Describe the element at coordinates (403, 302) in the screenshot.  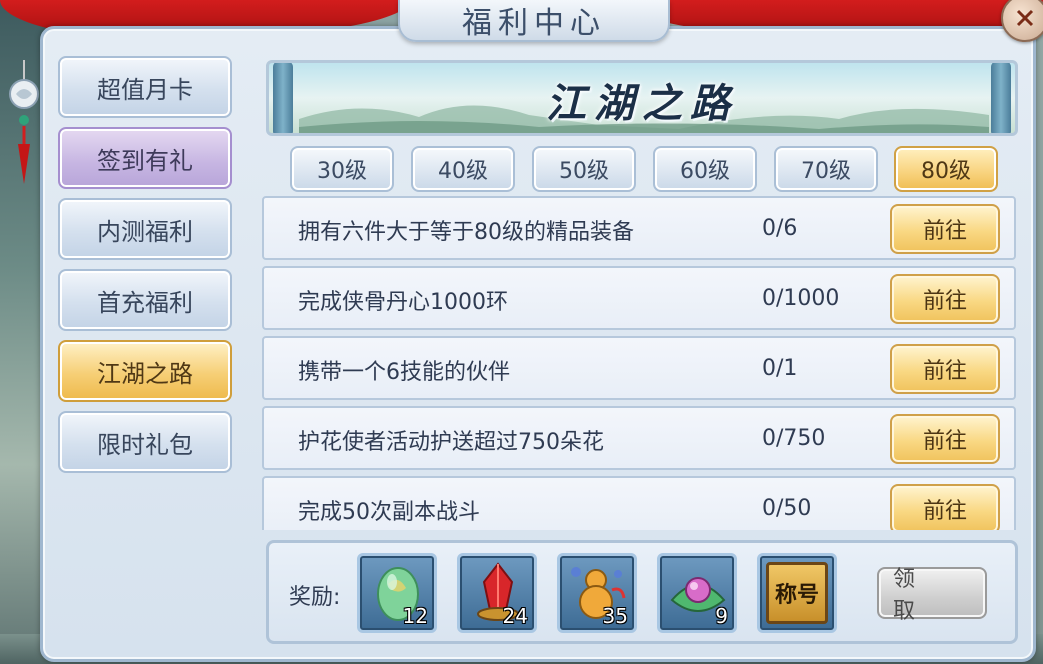
I see `task-description: 完成侠骨丹心1000环` at that location.